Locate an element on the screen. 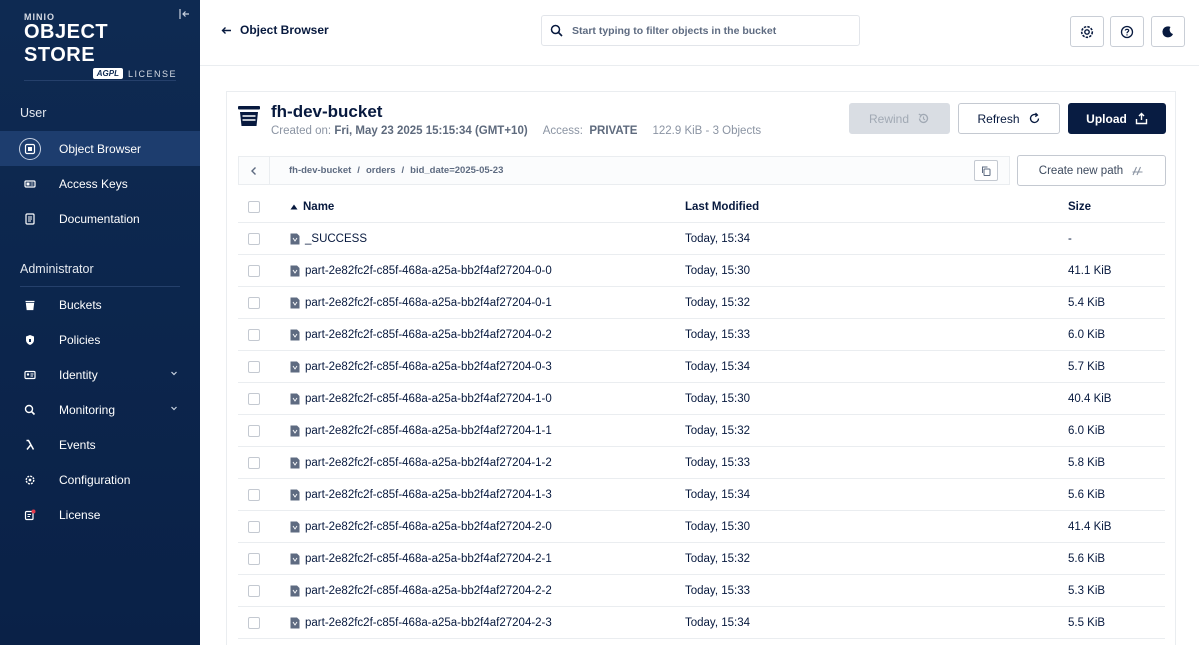 The width and height of the screenshot is (1199, 645). sidebar-item-documentation: Documentation is located at coordinates (100, 218).